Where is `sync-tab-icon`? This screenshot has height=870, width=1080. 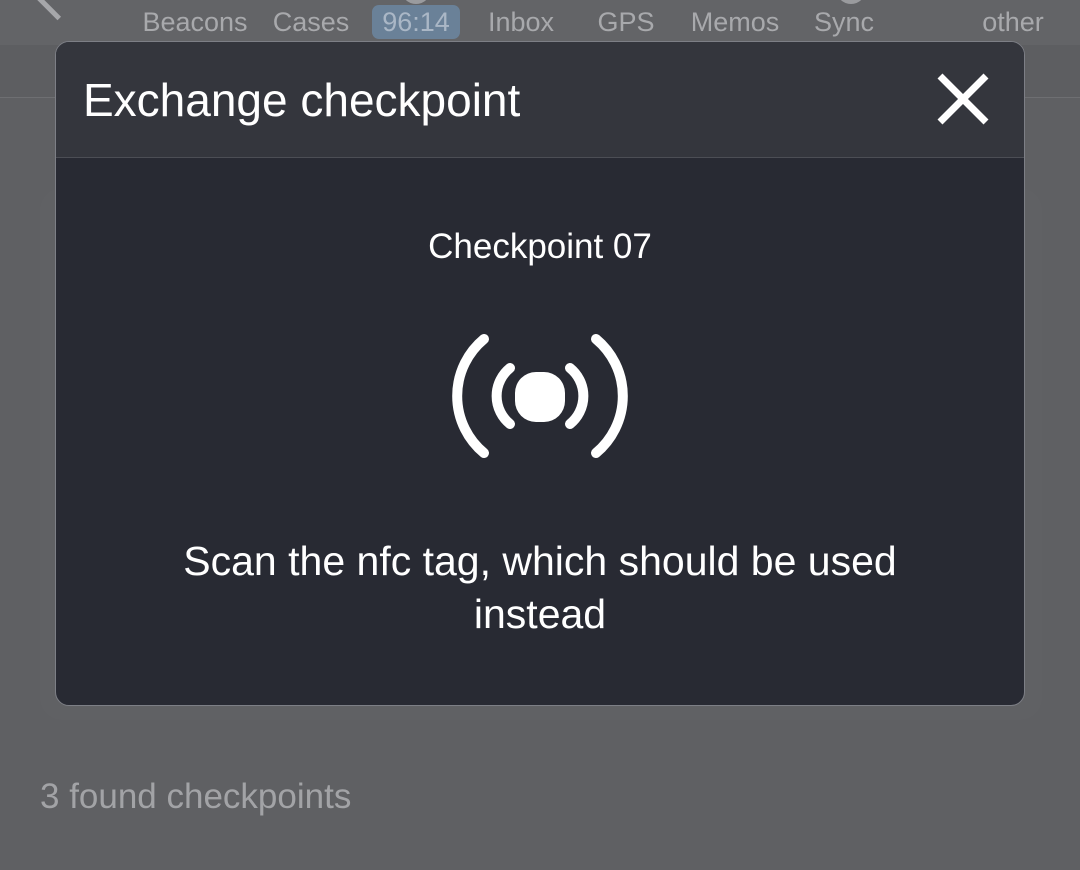 sync-tab-icon is located at coordinates (851, 2).